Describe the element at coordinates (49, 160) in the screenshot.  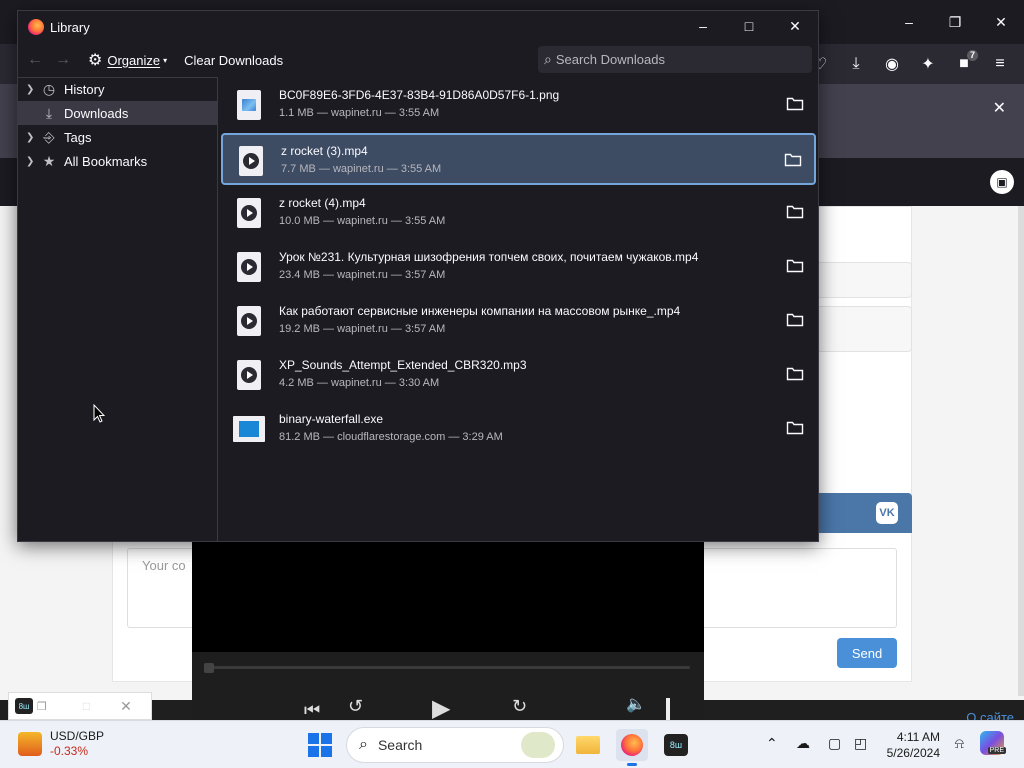
I see `star-icon: ★` at that location.